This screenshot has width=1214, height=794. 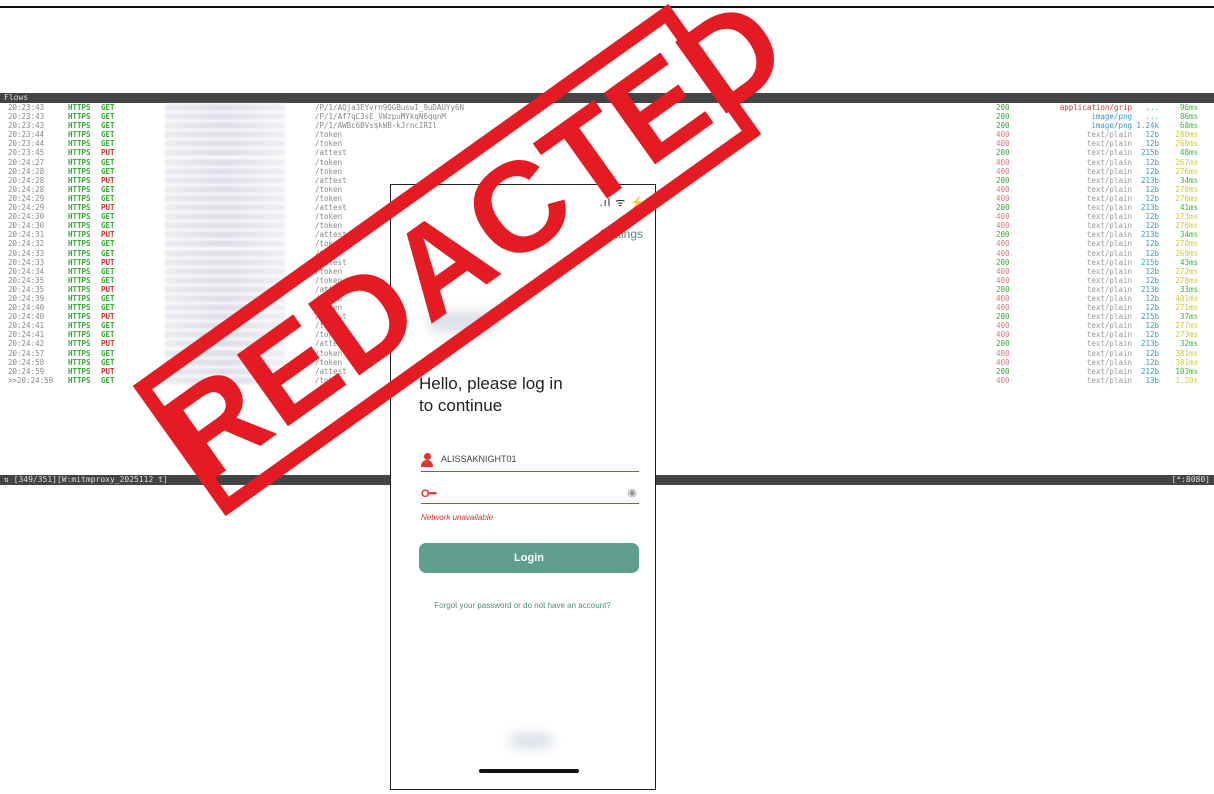 What do you see at coordinates (529, 771) in the screenshot?
I see `home-indicator` at bounding box center [529, 771].